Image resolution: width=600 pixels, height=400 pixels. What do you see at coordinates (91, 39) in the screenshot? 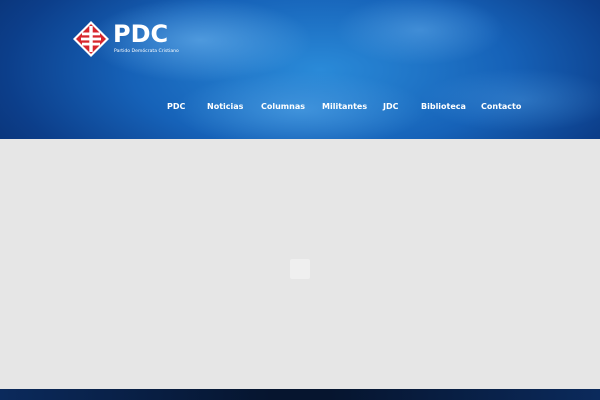
I see `pdc-cross-diamond-icon` at bounding box center [91, 39].